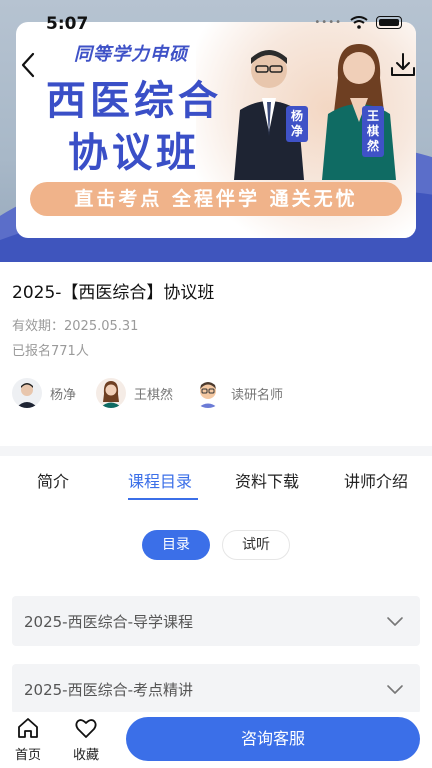 Image resolution: width=432 pixels, height=768 pixels. Describe the element at coordinates (273, 739) in the screenshot. I see `consult-service-button: 咨询客服` at that location.